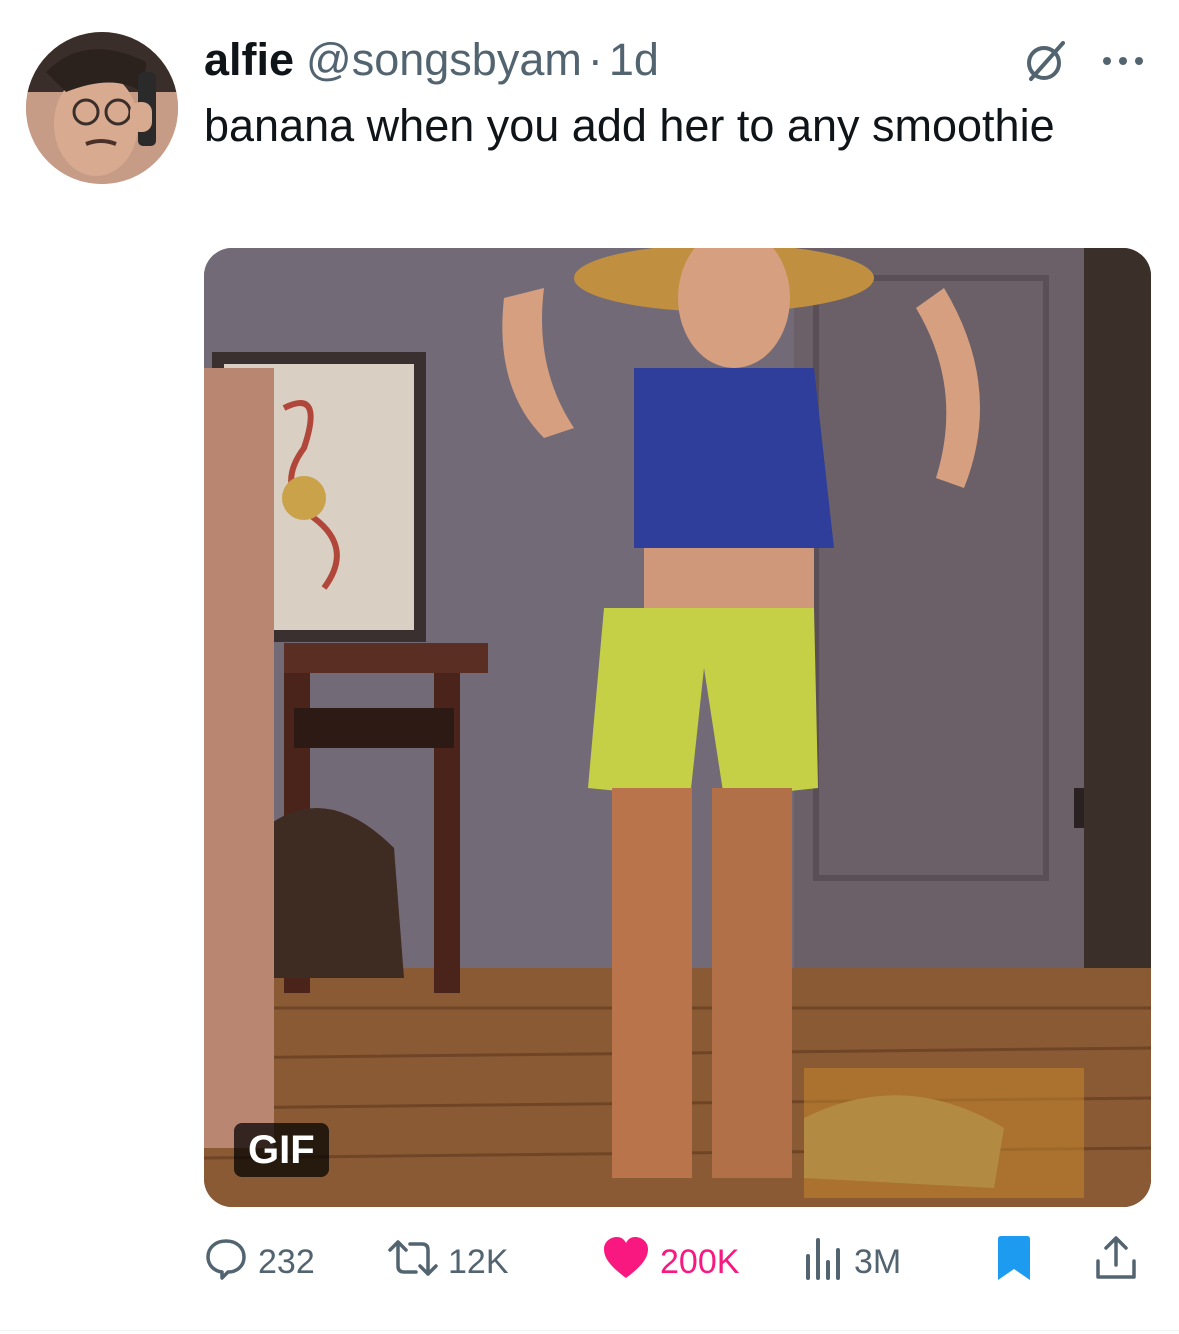 The width and height of the screenshot is (1179, 1334). I want to click on tweet-top-icons, so click(1083, 61).